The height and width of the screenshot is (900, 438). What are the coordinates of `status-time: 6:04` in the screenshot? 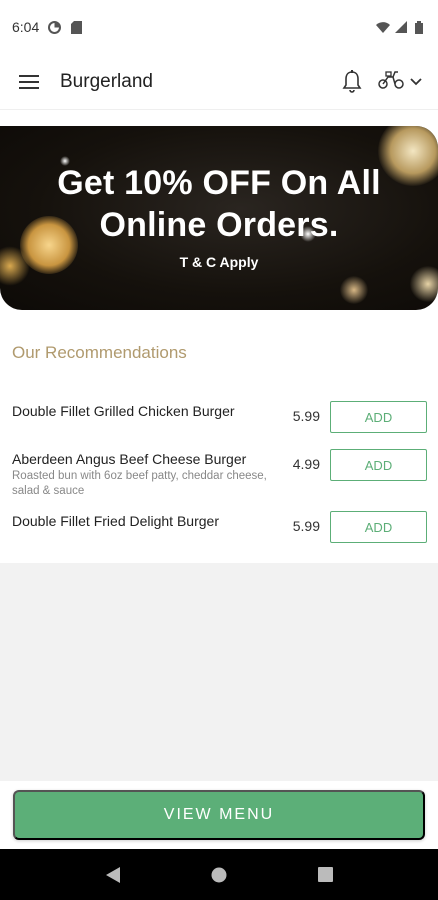 It's located at (26, 27).